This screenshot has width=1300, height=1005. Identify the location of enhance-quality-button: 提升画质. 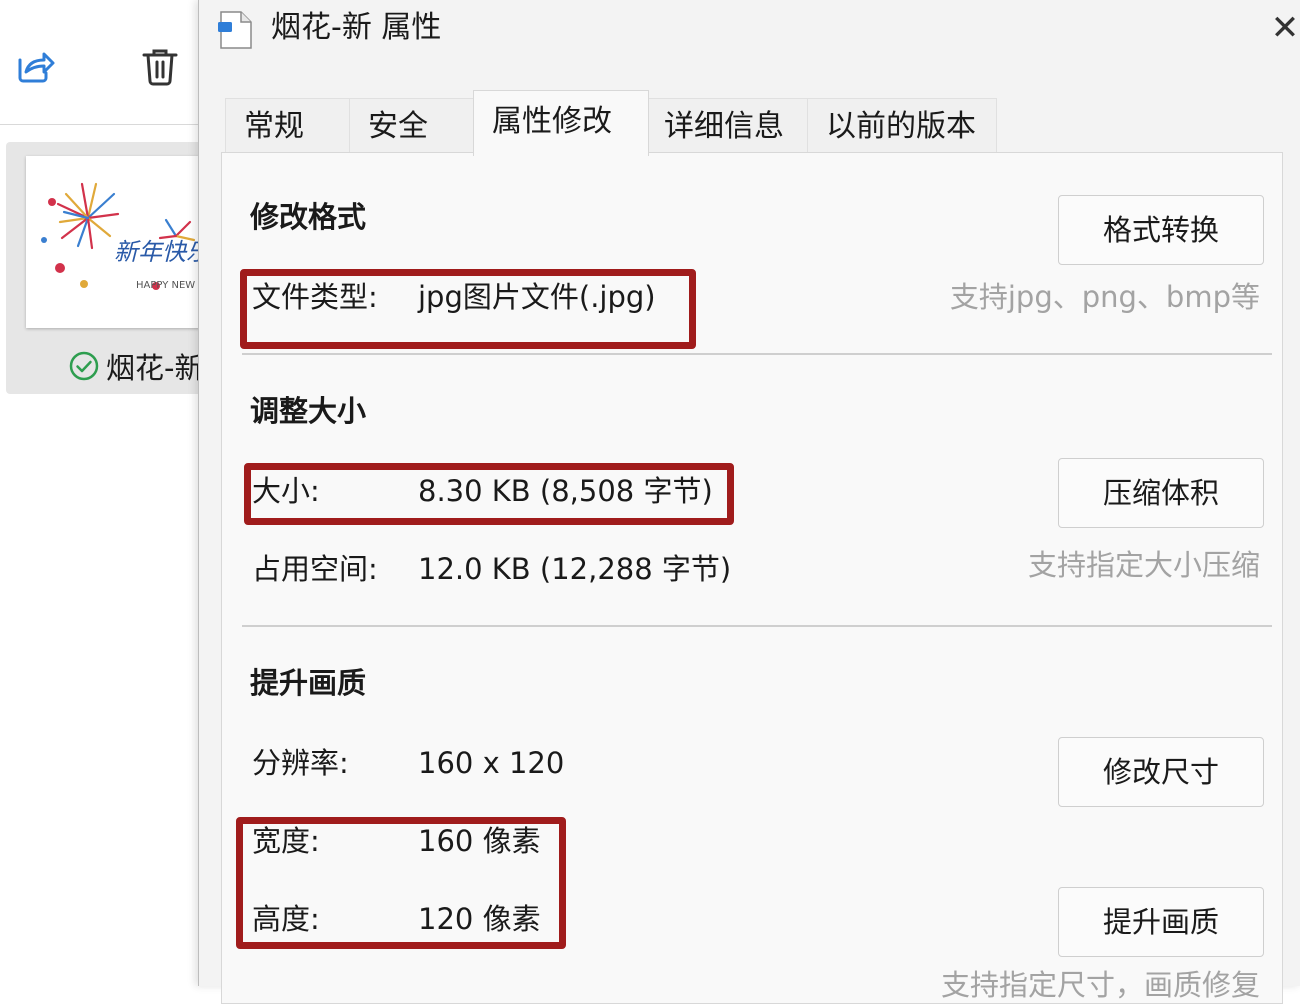
(1161, 922).